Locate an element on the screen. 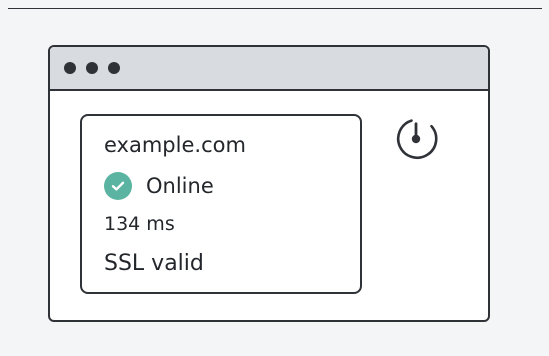  stopwatch-icon is located at coordinates (416, 139).